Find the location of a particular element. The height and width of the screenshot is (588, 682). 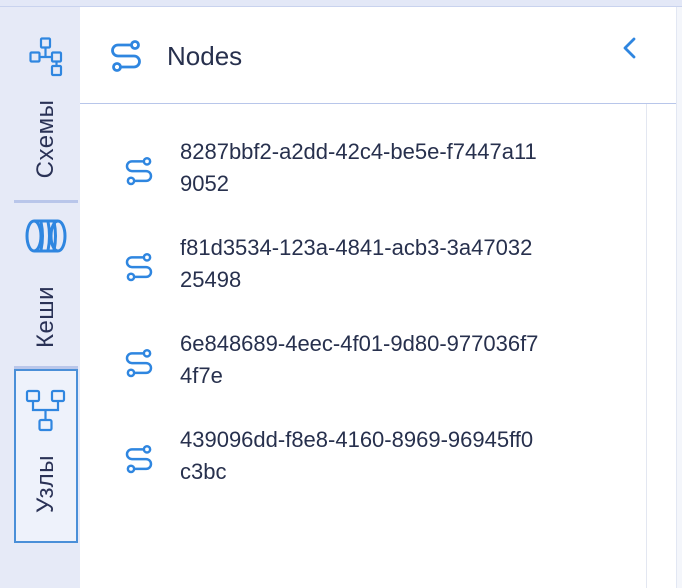

panel-title: Nodes is located at coordinates (205, 56).